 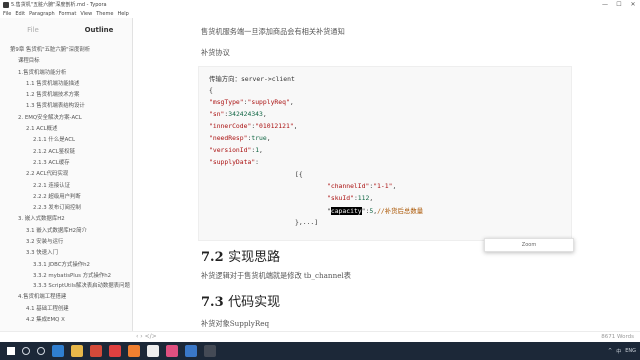 I want to click on taskbar: ^ 中 ENG, so click(x=320, y=351).